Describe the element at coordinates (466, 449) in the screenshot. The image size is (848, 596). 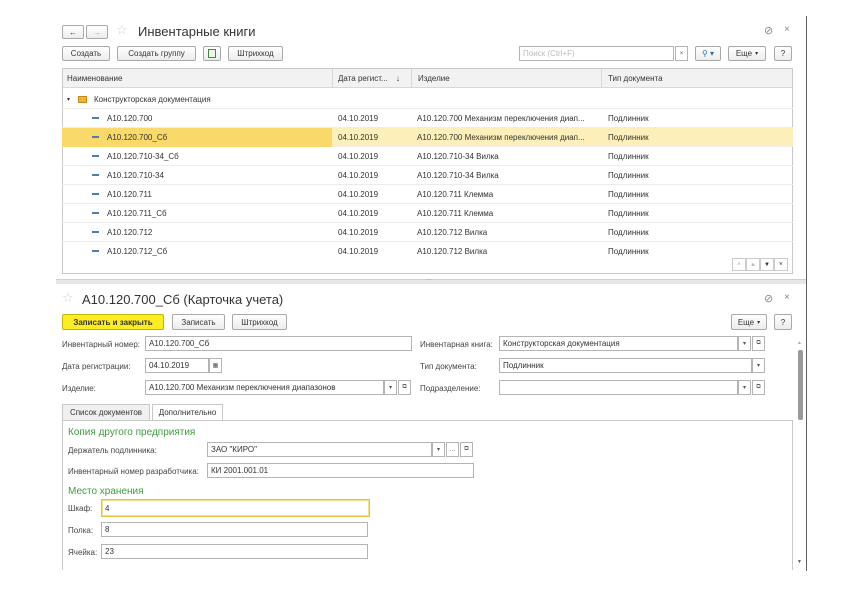
I see `holder-open-button: ⧉` at that location.